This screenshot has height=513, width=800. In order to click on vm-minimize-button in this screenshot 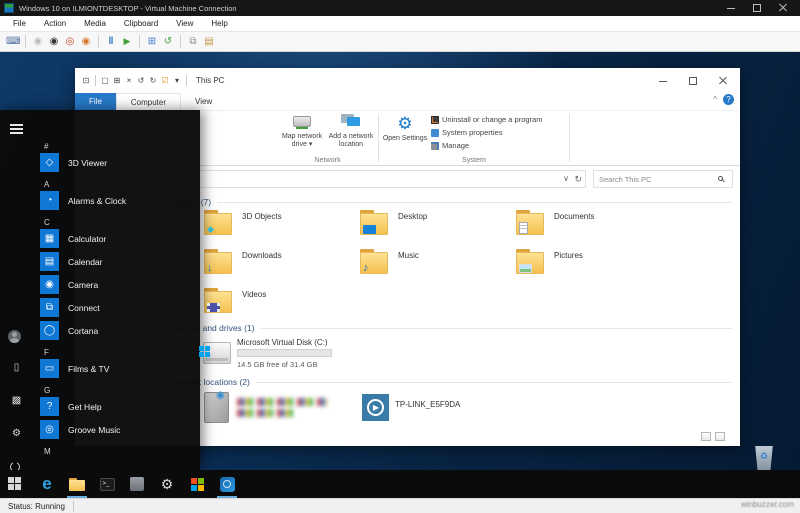, I will do `click(731, 8)`.